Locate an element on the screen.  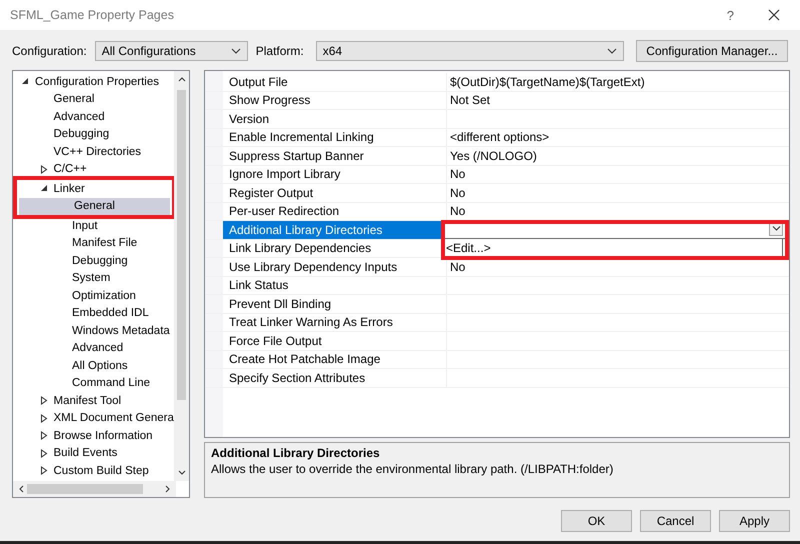
tree-item: All Options is located at coordinates (94, 365).